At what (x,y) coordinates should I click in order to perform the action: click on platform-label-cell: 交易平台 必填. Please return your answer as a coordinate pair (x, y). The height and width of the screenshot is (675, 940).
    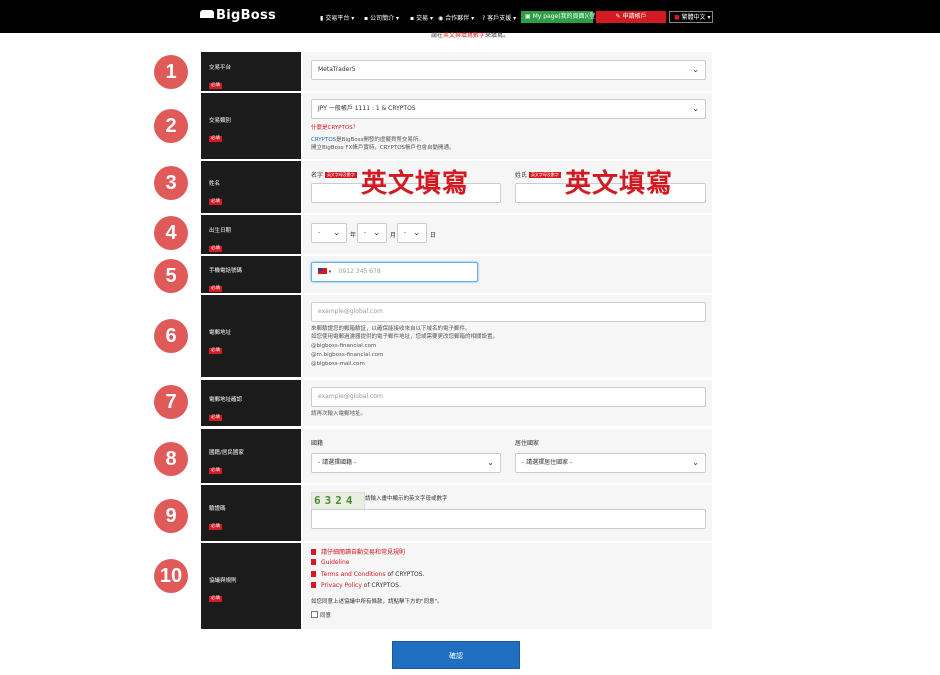
    Looking at the image, I should click on (251, 71).